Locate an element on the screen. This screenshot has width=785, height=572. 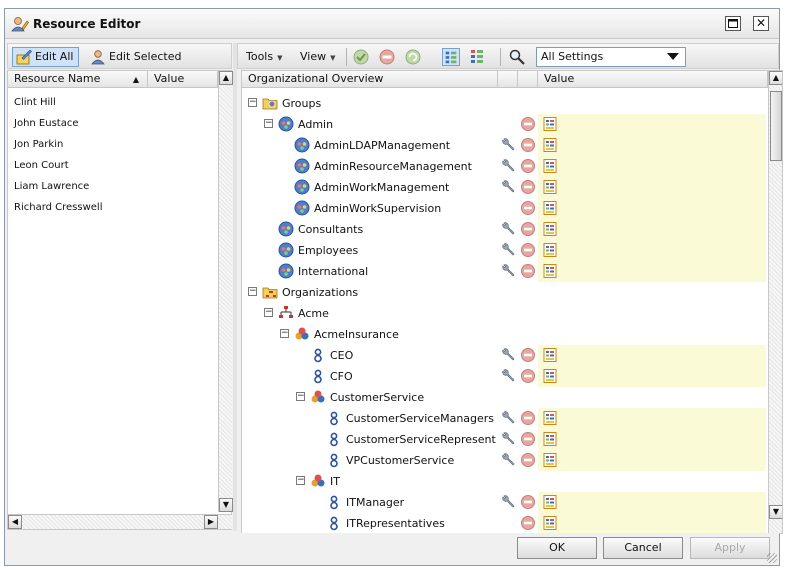
tree-view-icon is located at coordinates (451, 57).